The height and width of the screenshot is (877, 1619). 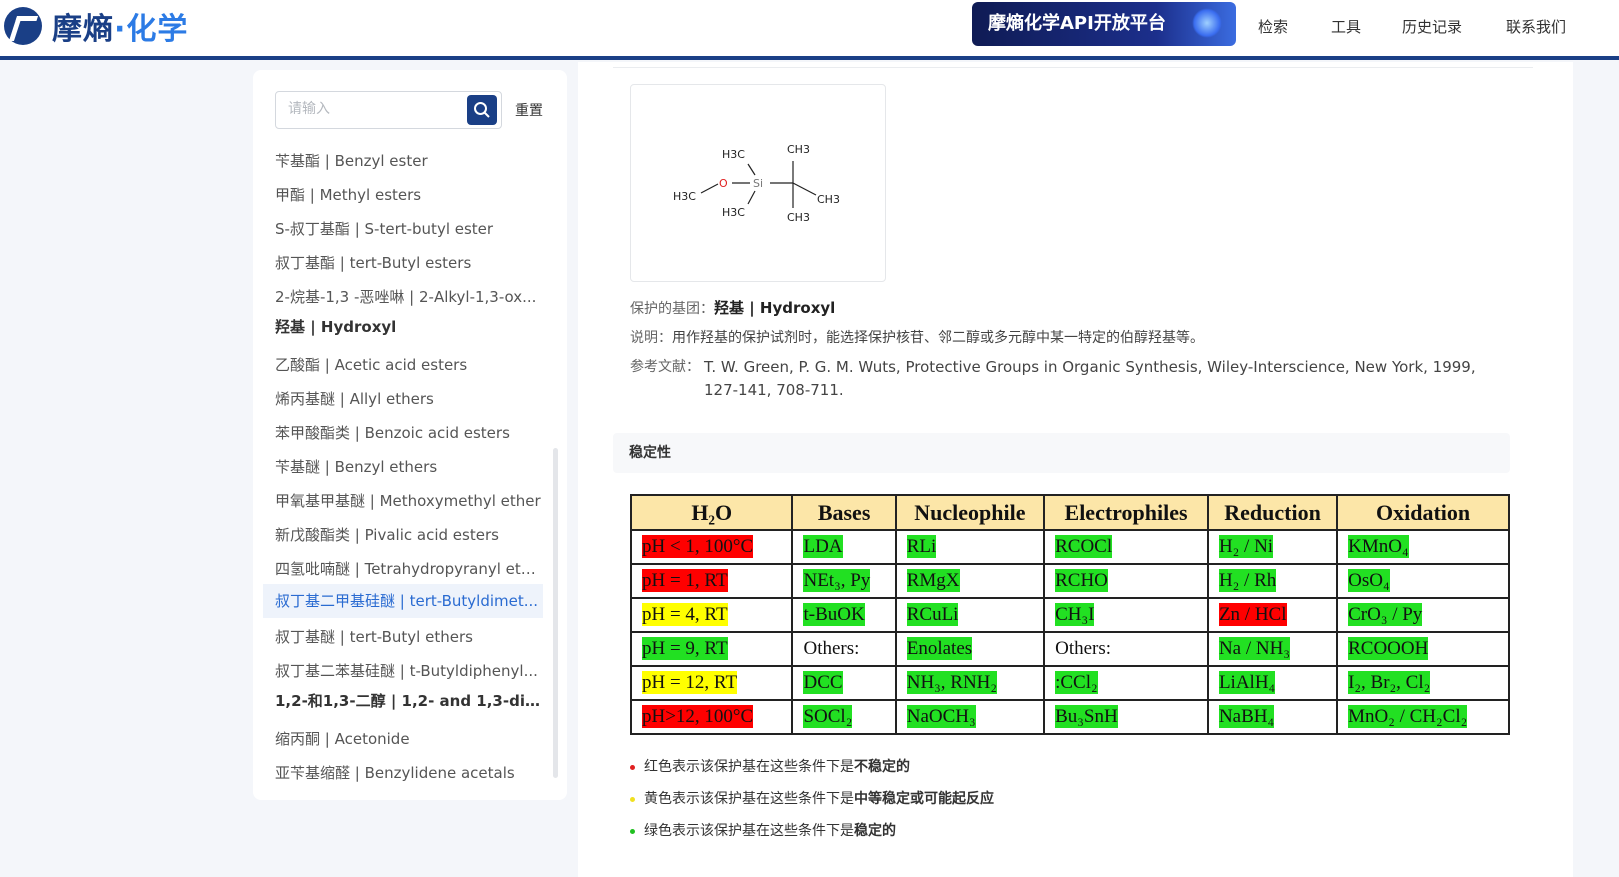 What do you see at coordinates (409, 700) in the screenshot?
I see `group-heading: 1,2-和1,3-二醇 | 1,2- and 1,3-diols` at bounding box center [409, 700].